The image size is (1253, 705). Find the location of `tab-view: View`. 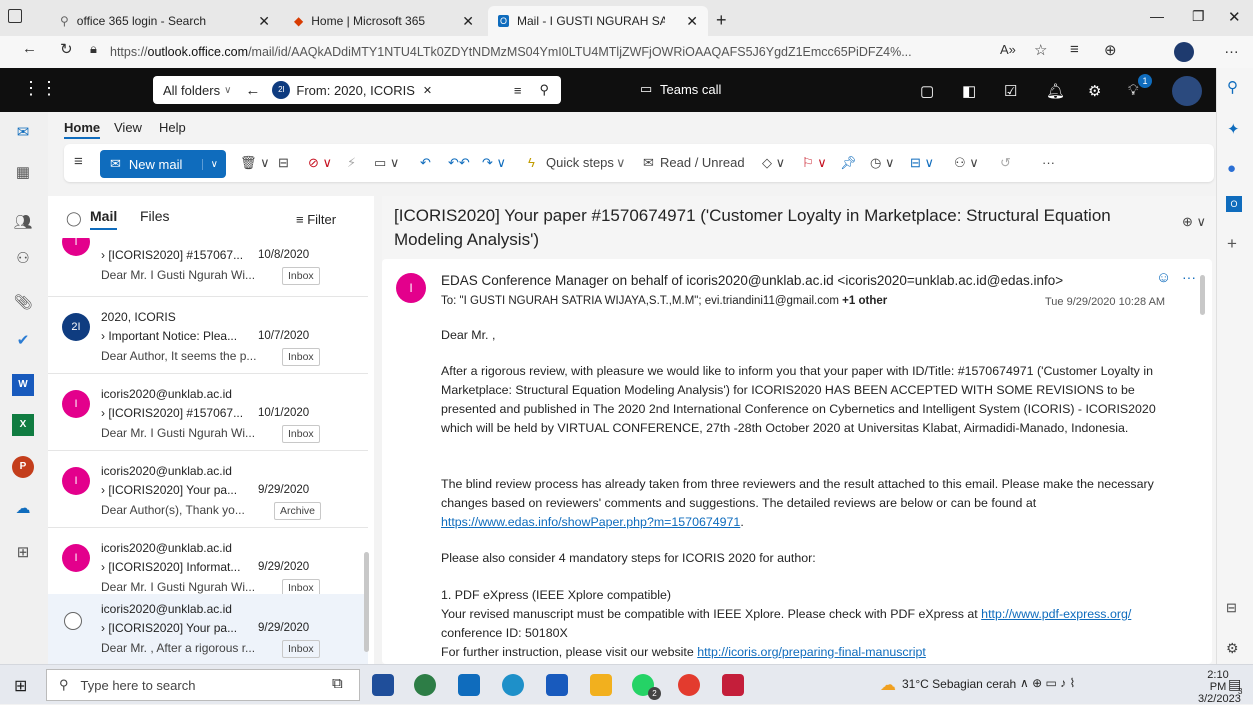

tab-view: View is located at coordinates (128, 127).